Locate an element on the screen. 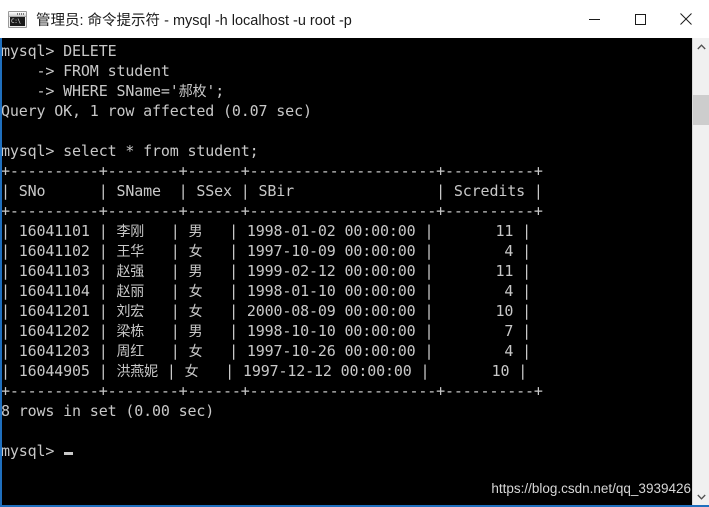 This screenshot has width=709, height=507. close-button is located at coordinates (686, 19).